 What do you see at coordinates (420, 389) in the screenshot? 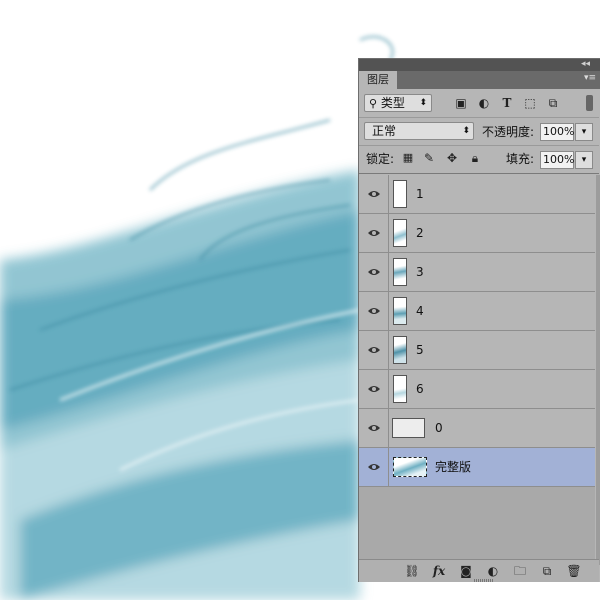
I see `layer-name: 6` at bounding box center [420, 389].